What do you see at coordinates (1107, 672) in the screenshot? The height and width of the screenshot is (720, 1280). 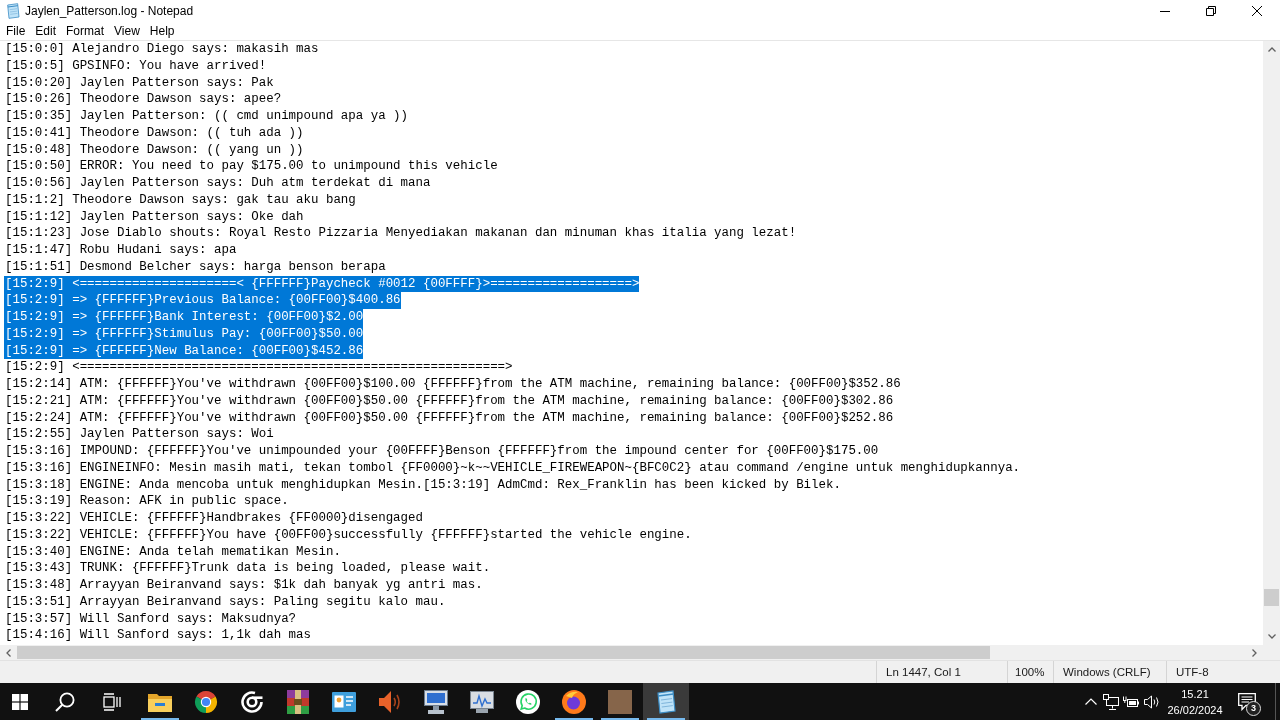 I see `line-ending: Windows (CRLF)` at bounding box center [1107, 672].